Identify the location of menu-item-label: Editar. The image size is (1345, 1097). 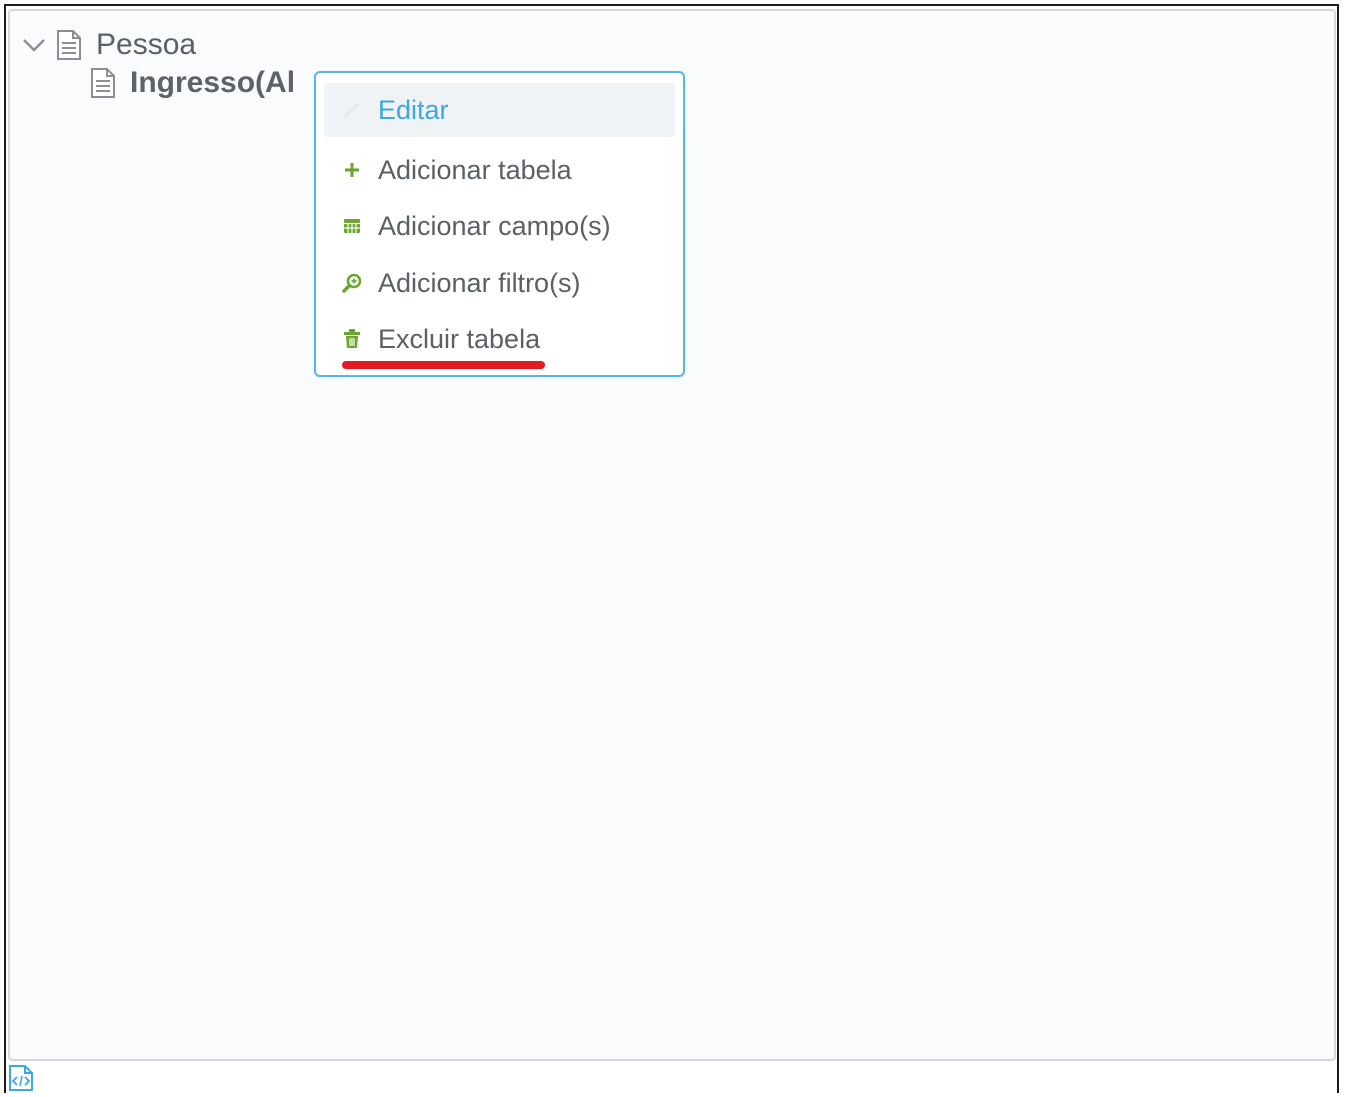
(413, 109).